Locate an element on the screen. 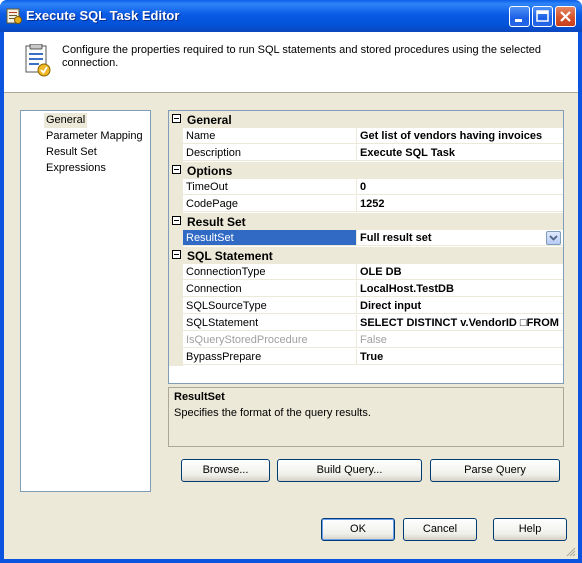  task-header-icon is located at coordinates (38, 60).